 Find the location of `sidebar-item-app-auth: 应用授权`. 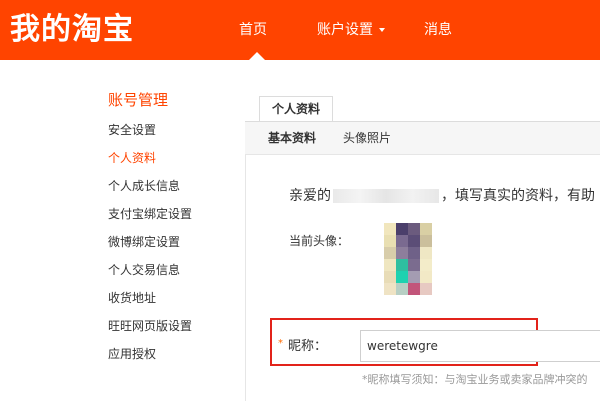

sidebar-item-app-auth: 应用授权 is located at coordinates (168, 354).